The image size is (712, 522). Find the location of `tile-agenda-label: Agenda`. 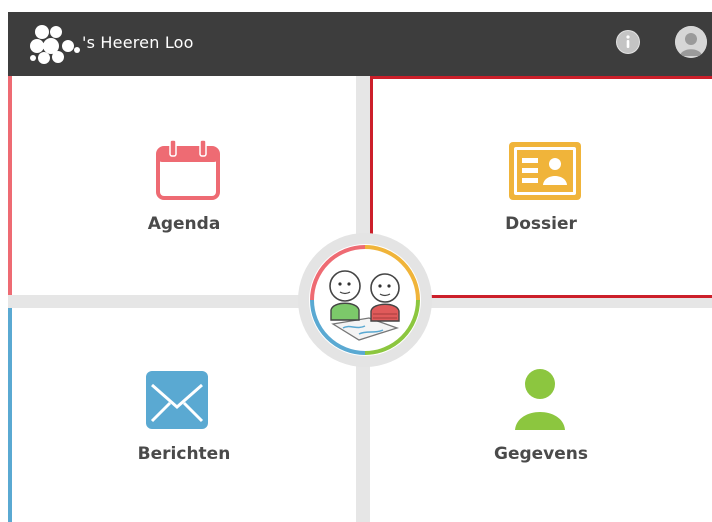

tile-agenda-label: Agenda is located at coordinates (184, 224).